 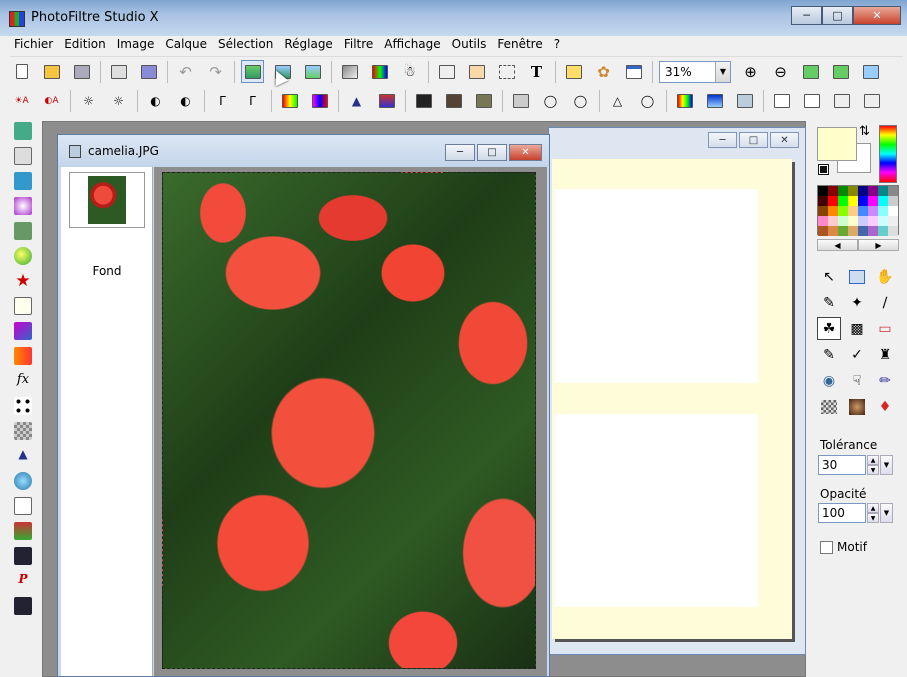 I want to click on minimize-button: ─, so click(x=806, y=15).